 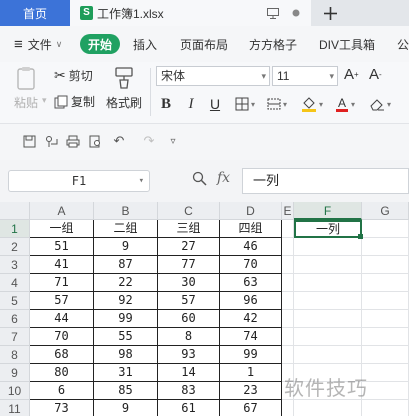 I want to click on cell-g5, so click(x=385, y=301).